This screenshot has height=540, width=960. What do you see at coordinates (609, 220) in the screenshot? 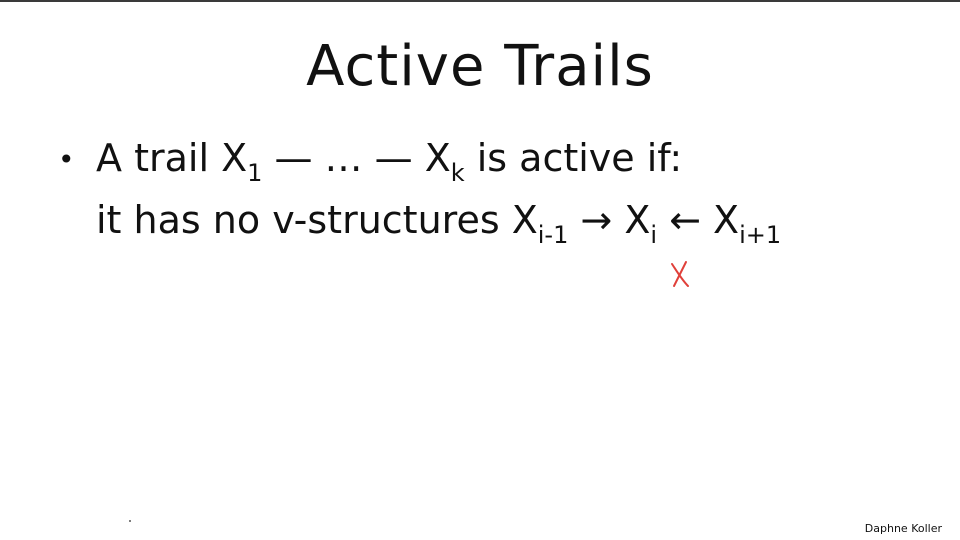
I see `line2-text-b: → X` at bounding box center [609, 220].